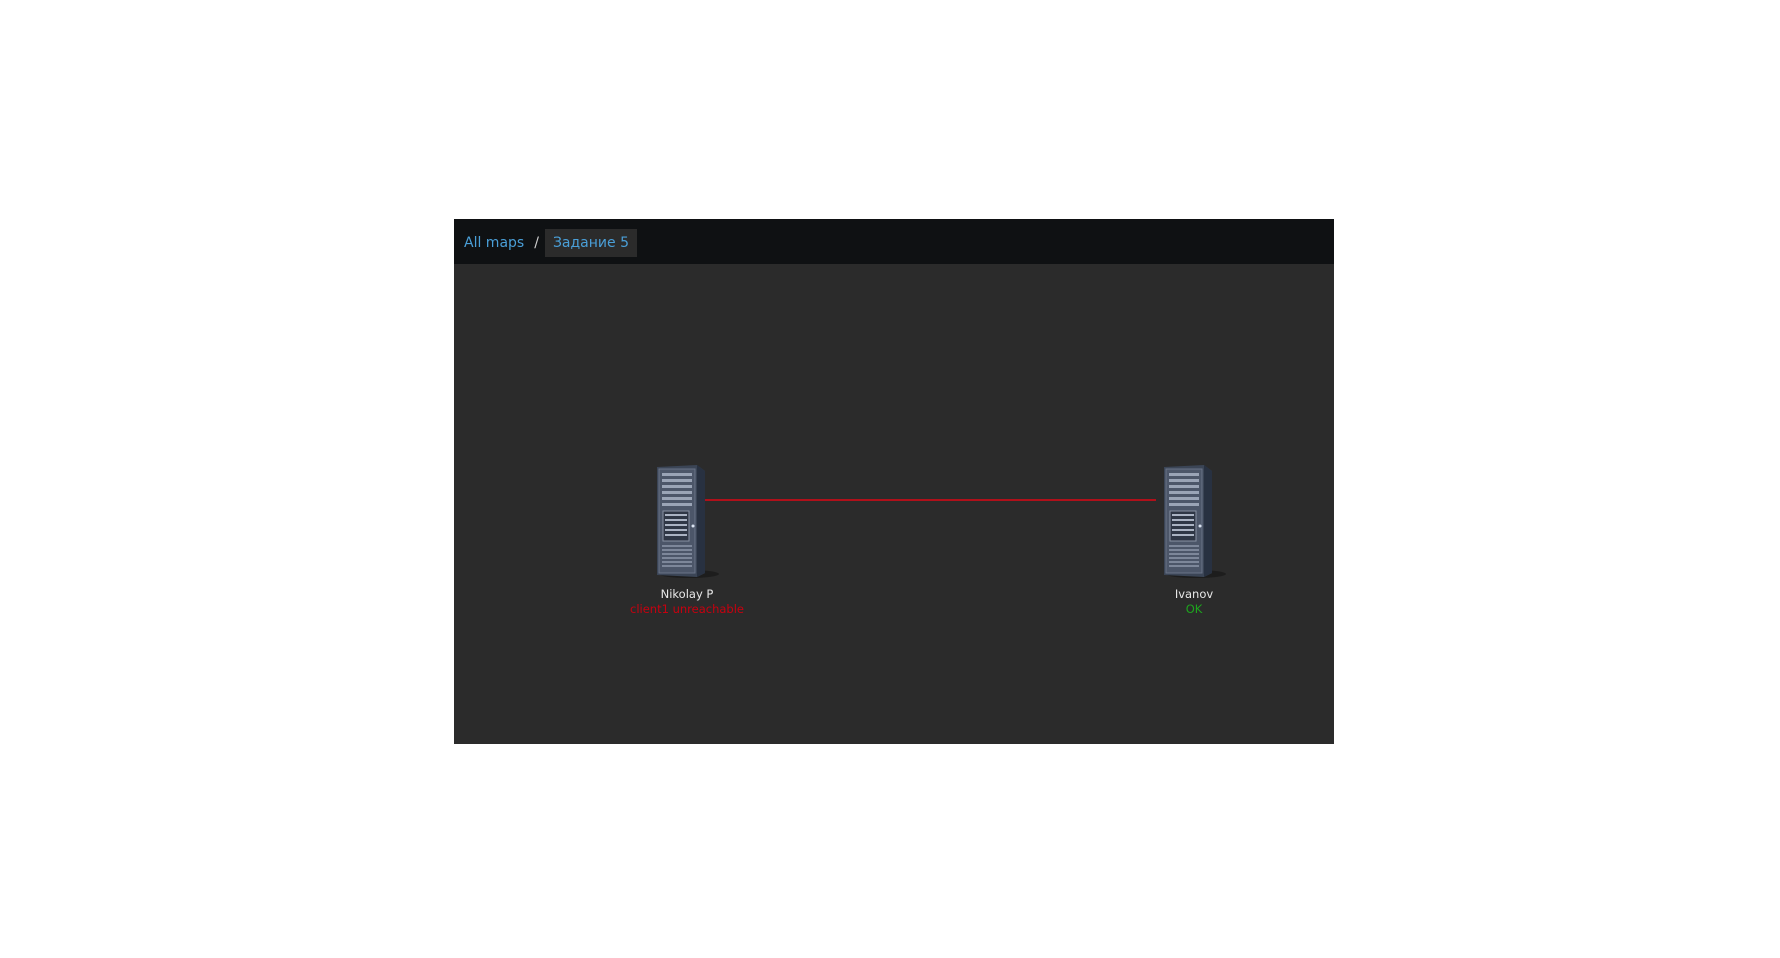 Image resolution: width=1780 pixels, height=958 pixels. What do you see at coordinates (1194, 609) in the screenshot?
I see `host-status: OK` at bounding box center [1194, 609].